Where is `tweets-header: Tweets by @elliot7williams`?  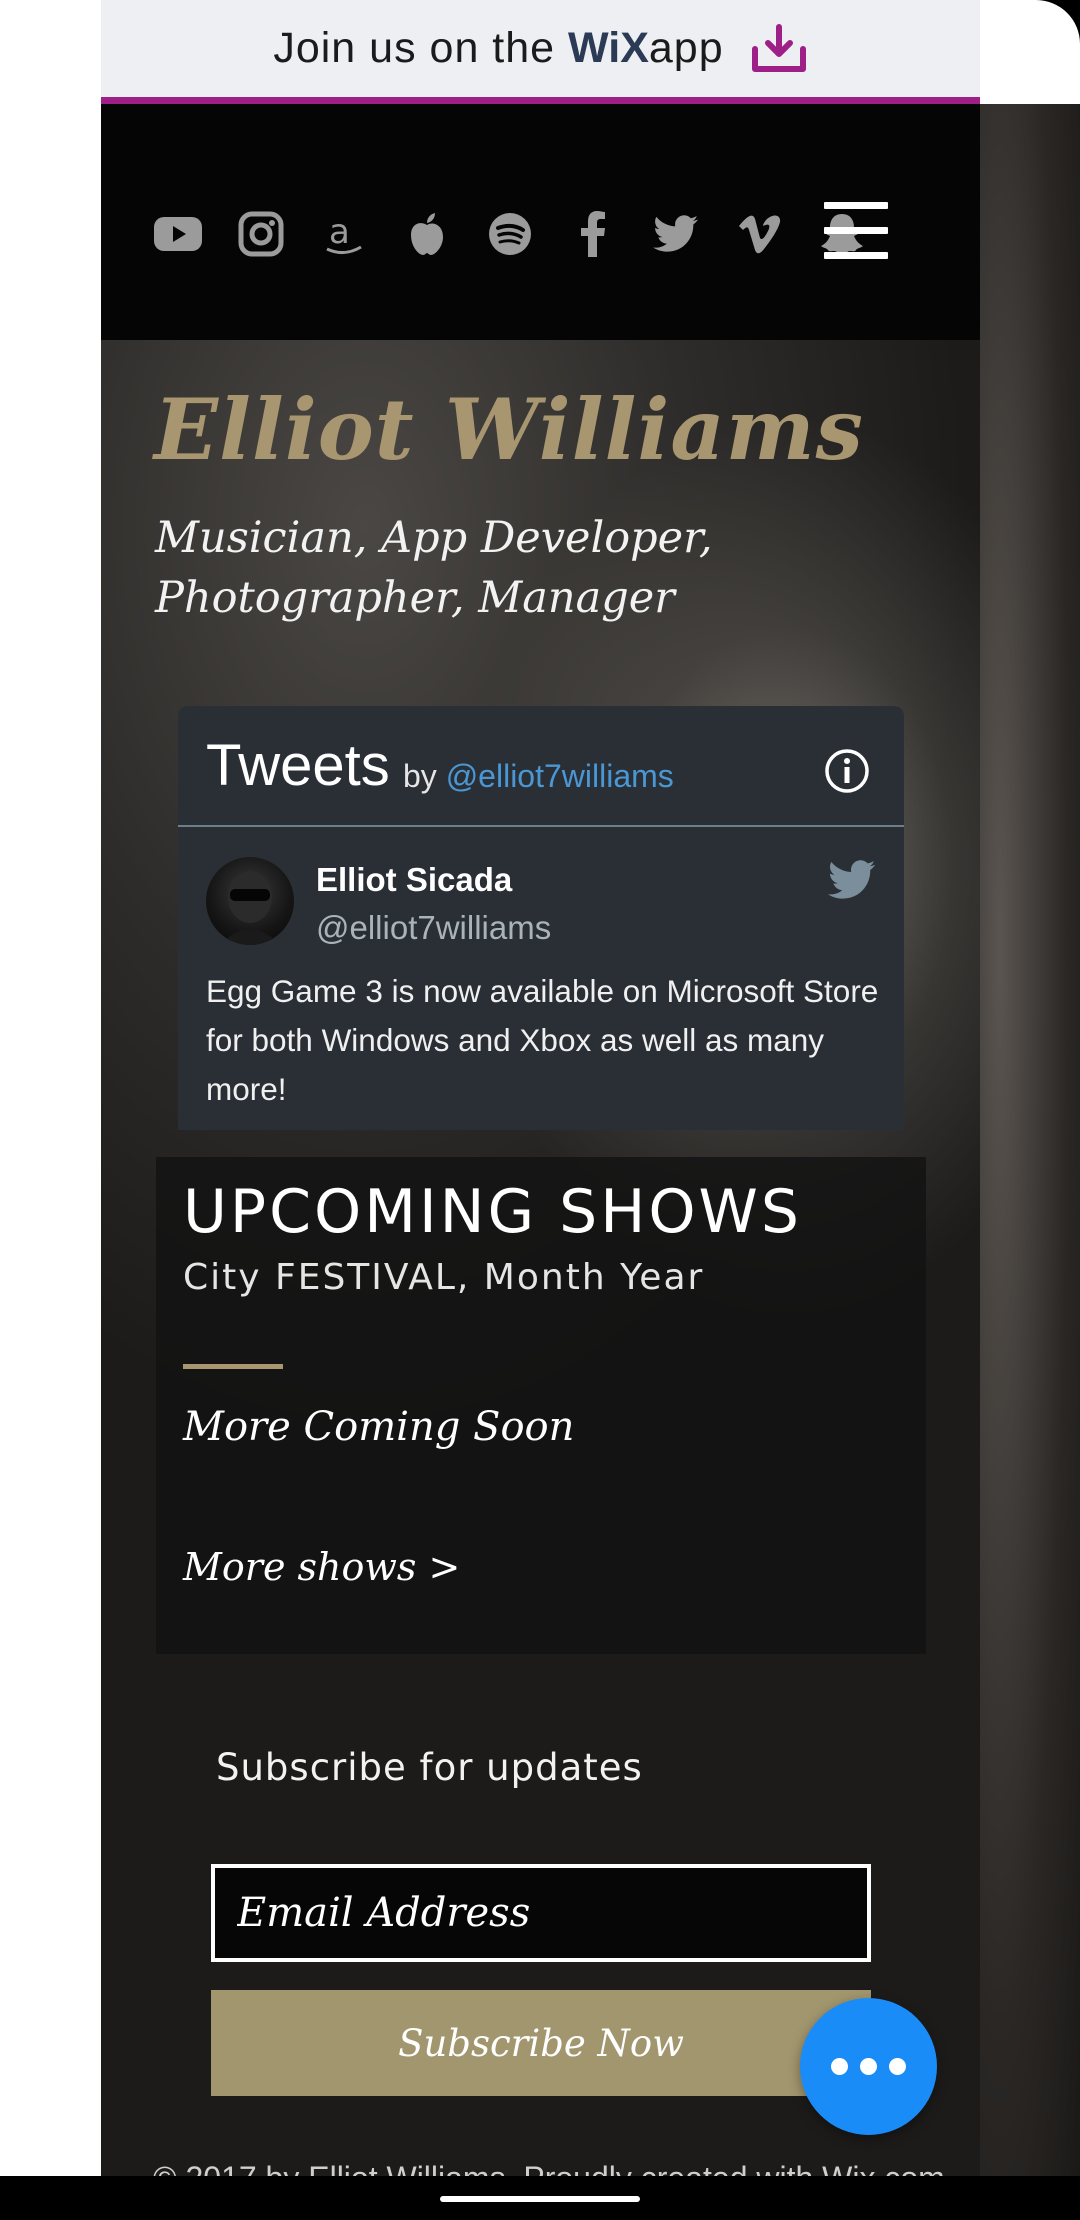 tweets-header: Tweets by @elliot7williams is located at coordinates (541, 766).